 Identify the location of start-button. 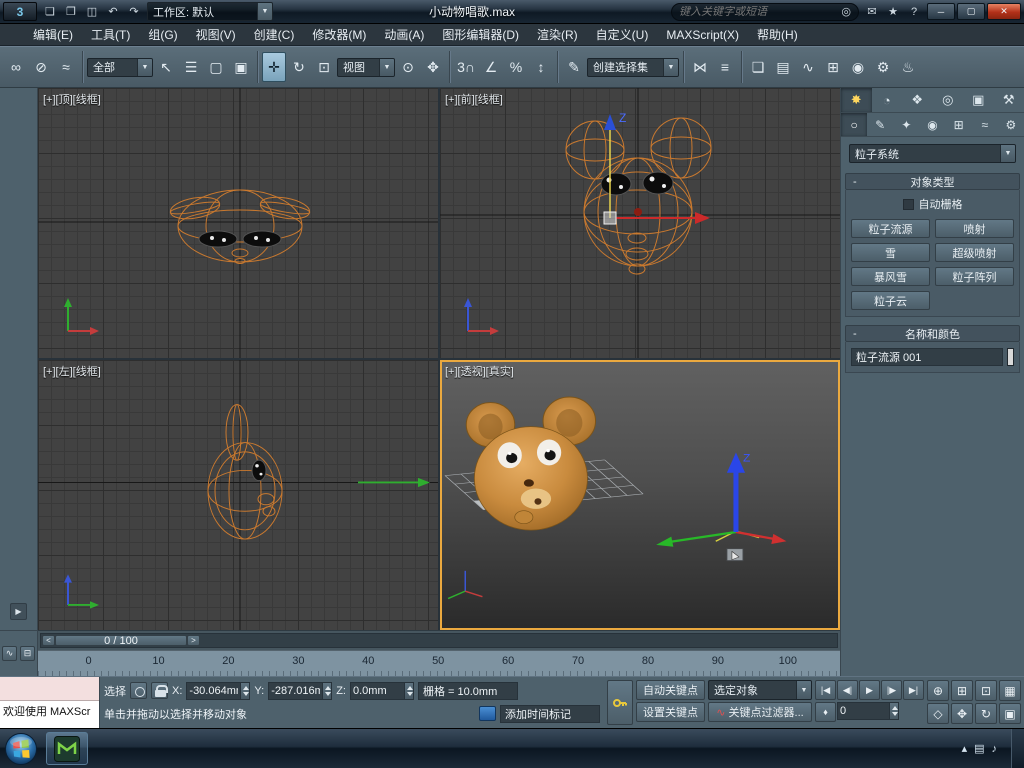
(21, 749).